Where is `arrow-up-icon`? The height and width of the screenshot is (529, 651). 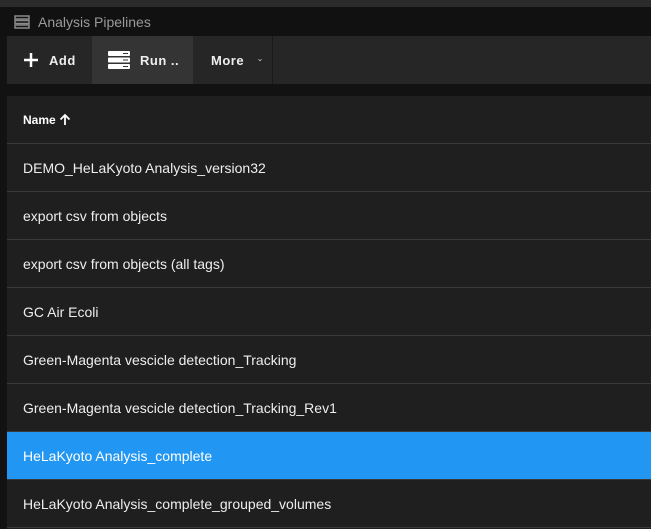 arrow-up-icon is located at coordinates (64, 119).